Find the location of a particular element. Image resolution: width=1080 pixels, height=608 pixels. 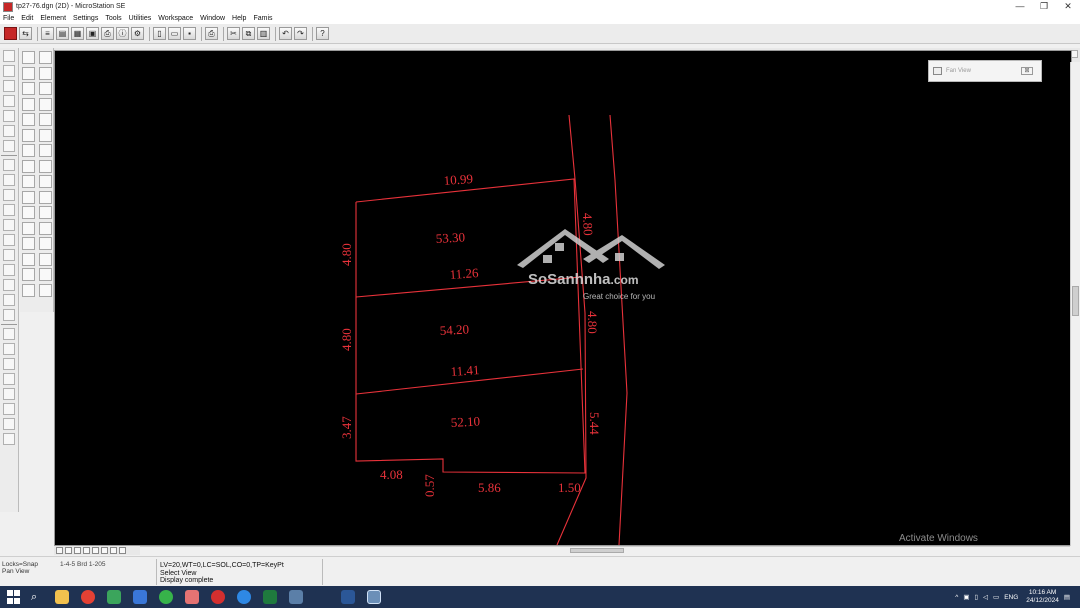

open-file-icon: ▭ is located at coordinates (174, 33).